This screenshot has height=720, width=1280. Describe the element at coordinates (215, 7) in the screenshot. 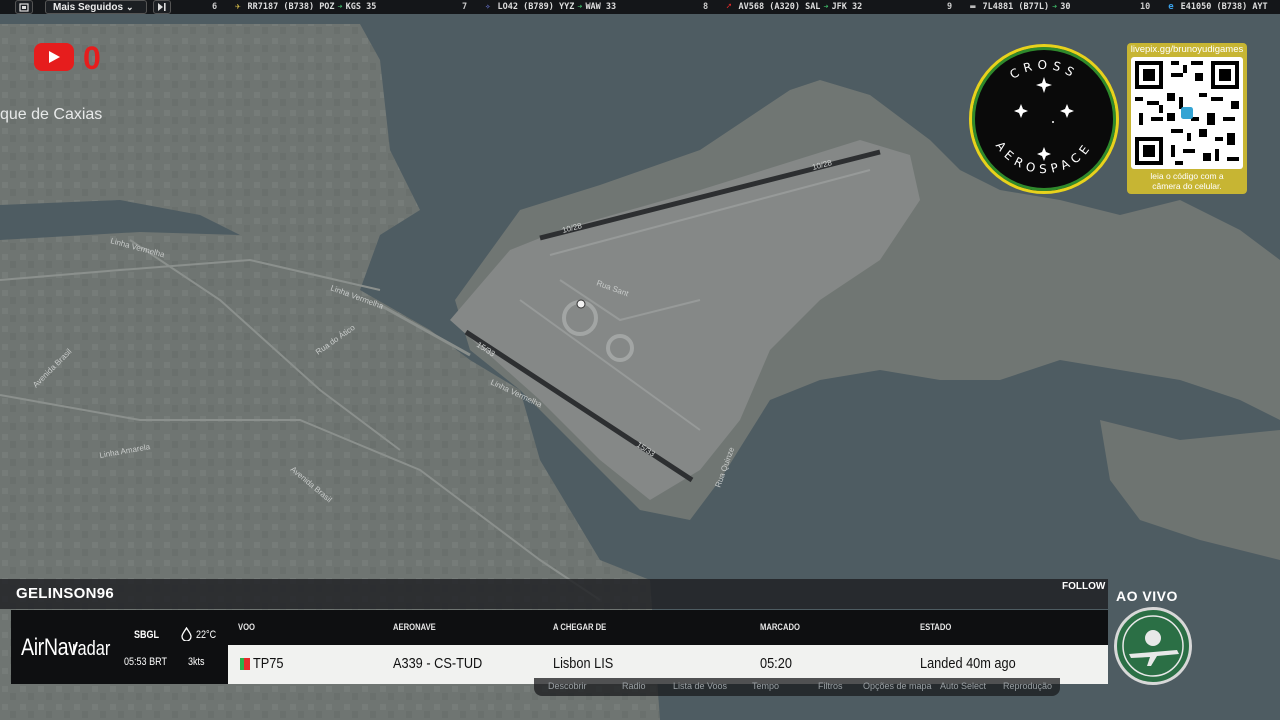

I see `ticker-rank: 6` at that location.